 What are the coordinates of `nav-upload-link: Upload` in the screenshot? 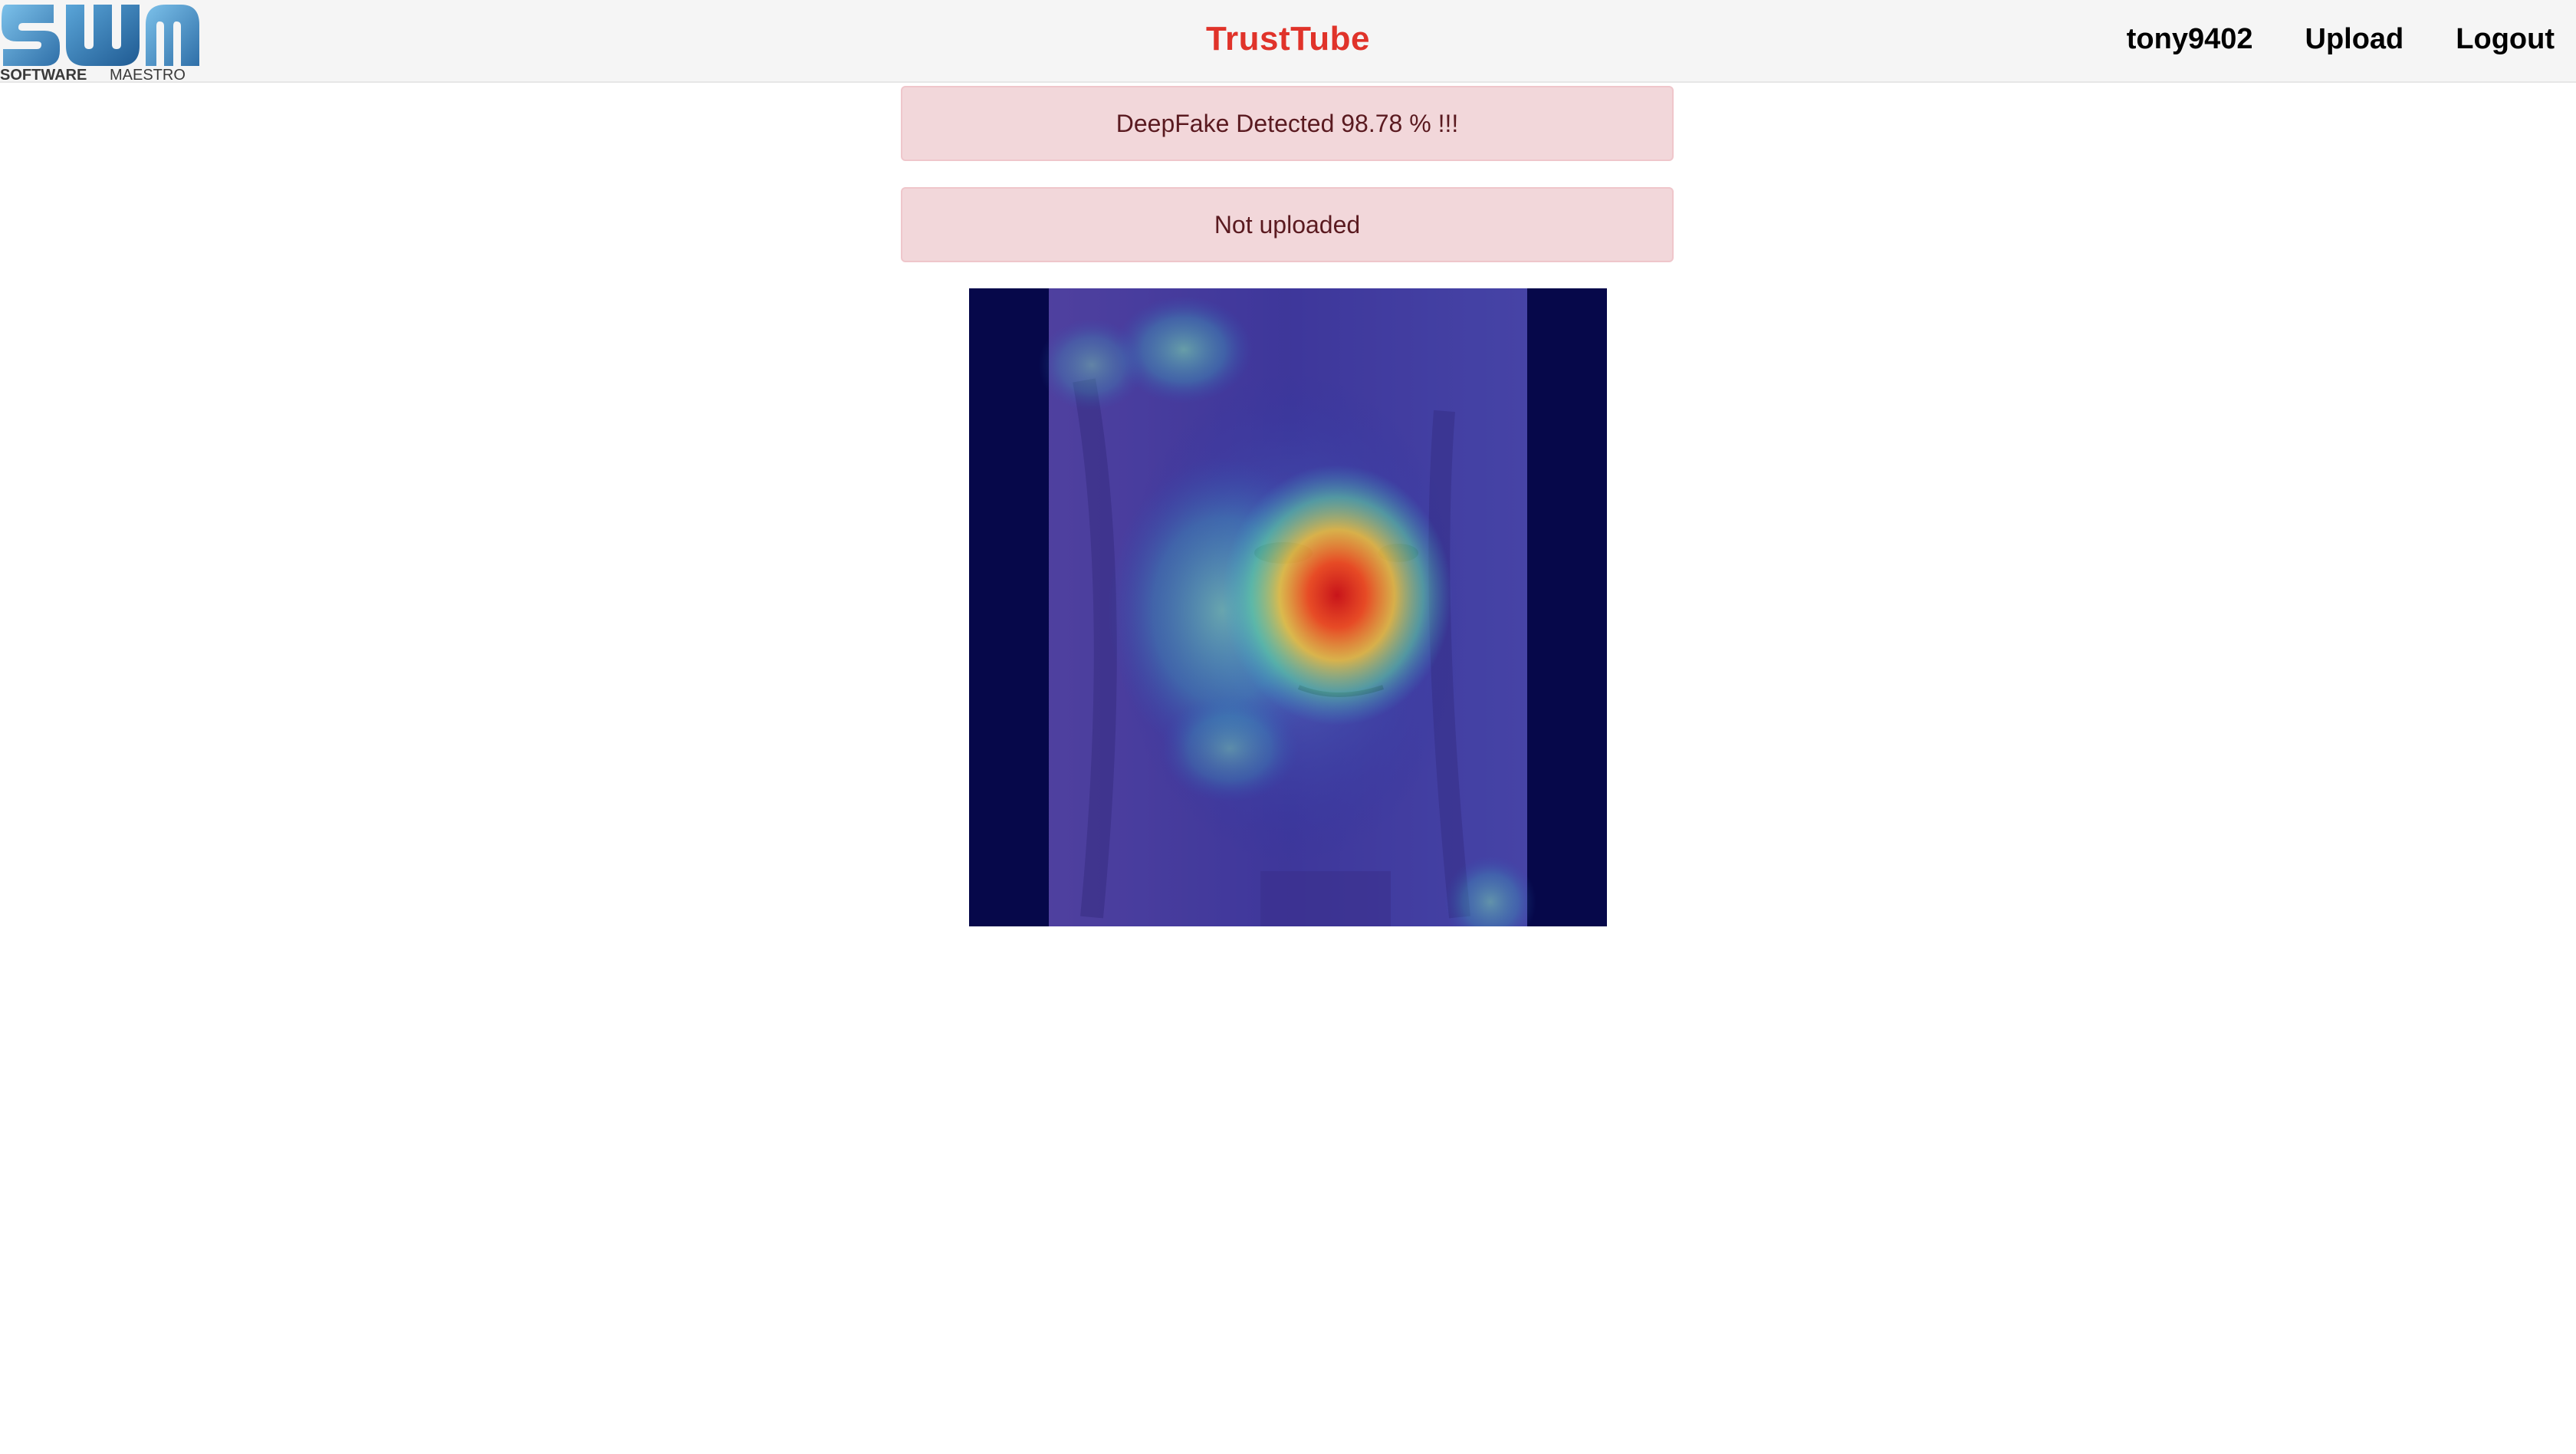 It's located at (2354, 39).